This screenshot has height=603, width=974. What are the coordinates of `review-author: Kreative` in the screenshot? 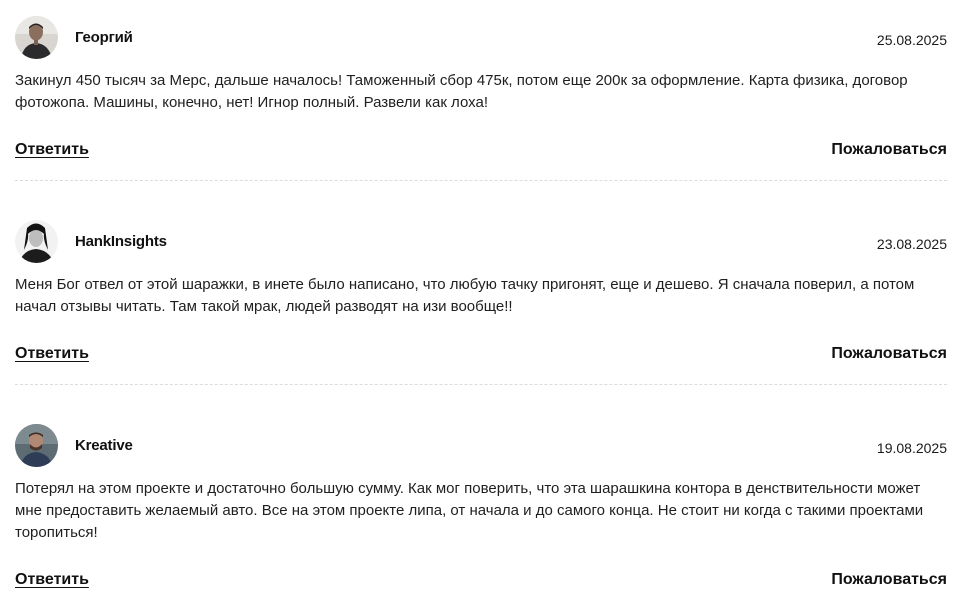 It's located at (104, 445).